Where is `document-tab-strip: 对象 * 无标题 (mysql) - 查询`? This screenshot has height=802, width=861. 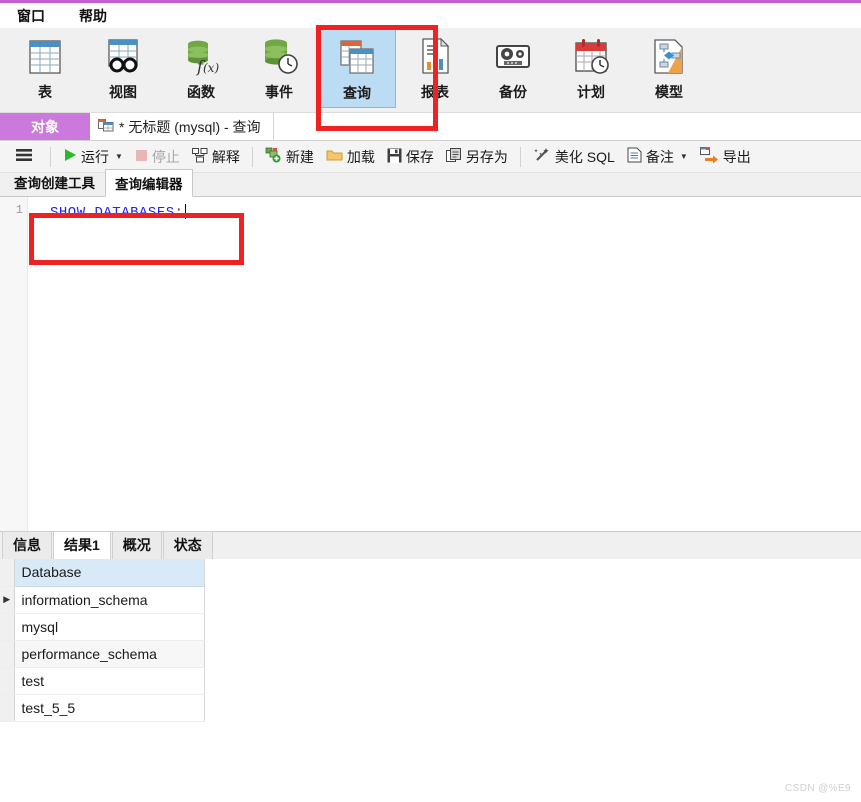
document-tab-strip: 对象 * 无标题 (mysql) - 查询 is located at coordinates (430, 127).